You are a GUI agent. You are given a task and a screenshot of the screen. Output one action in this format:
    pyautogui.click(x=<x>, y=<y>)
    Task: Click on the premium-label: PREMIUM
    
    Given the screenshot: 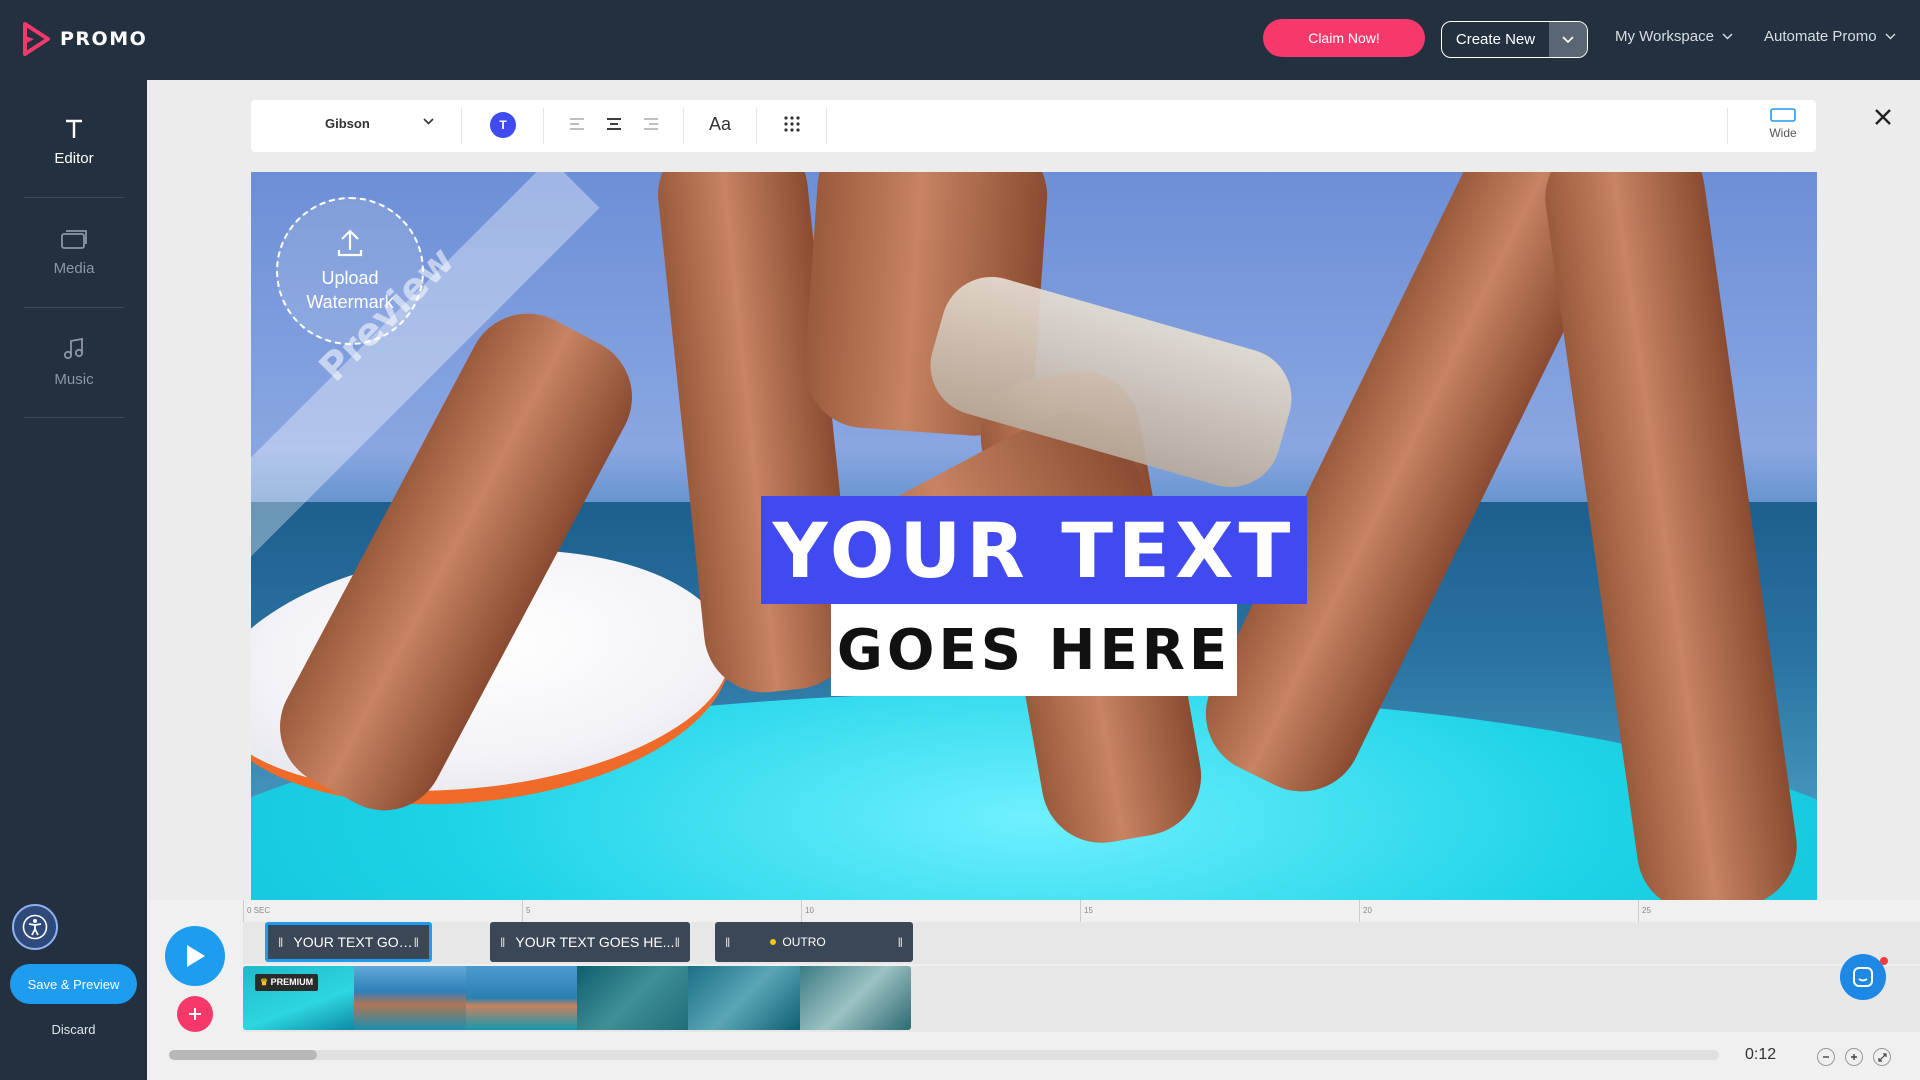 What is the action you would take?
    pyautogui.click(x=292, y=982)
    